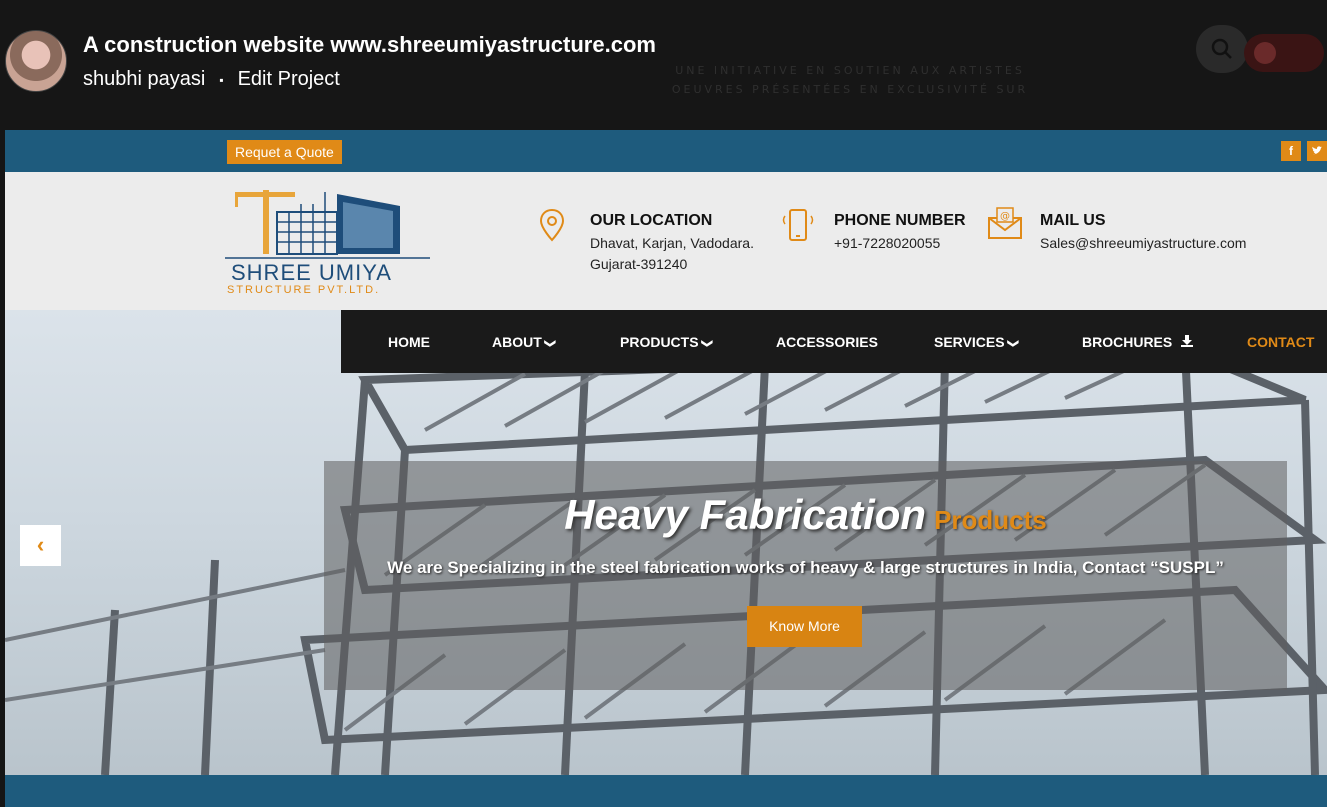 The height and width of the screenshot is (807, 1327). What do you see at coordinates (659, 342) in the screenshot?
I see `nav-products-label: PRODUCTS` at bounding box center [659, 342].